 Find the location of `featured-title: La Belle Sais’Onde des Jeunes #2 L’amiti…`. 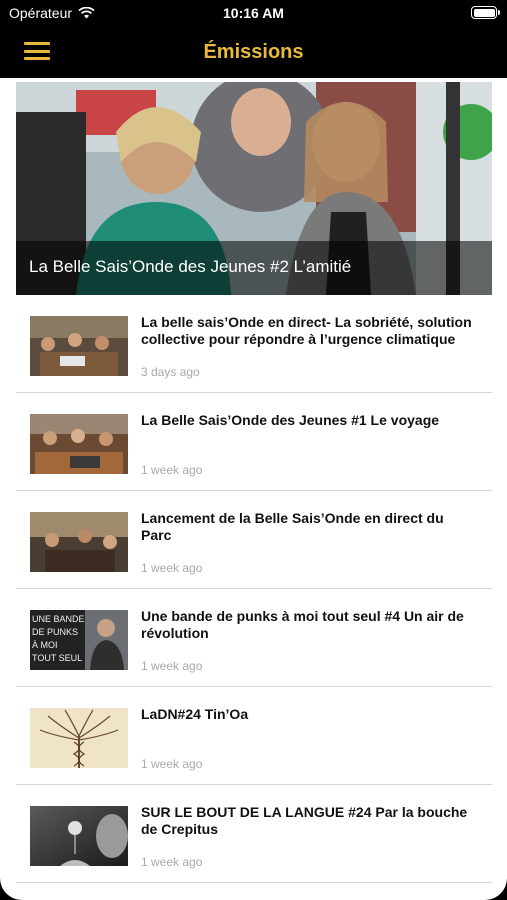

featured-title: La Belle Sais’Onde des Jeunes #2 L’amiti… is located at coordinates (190, 266).